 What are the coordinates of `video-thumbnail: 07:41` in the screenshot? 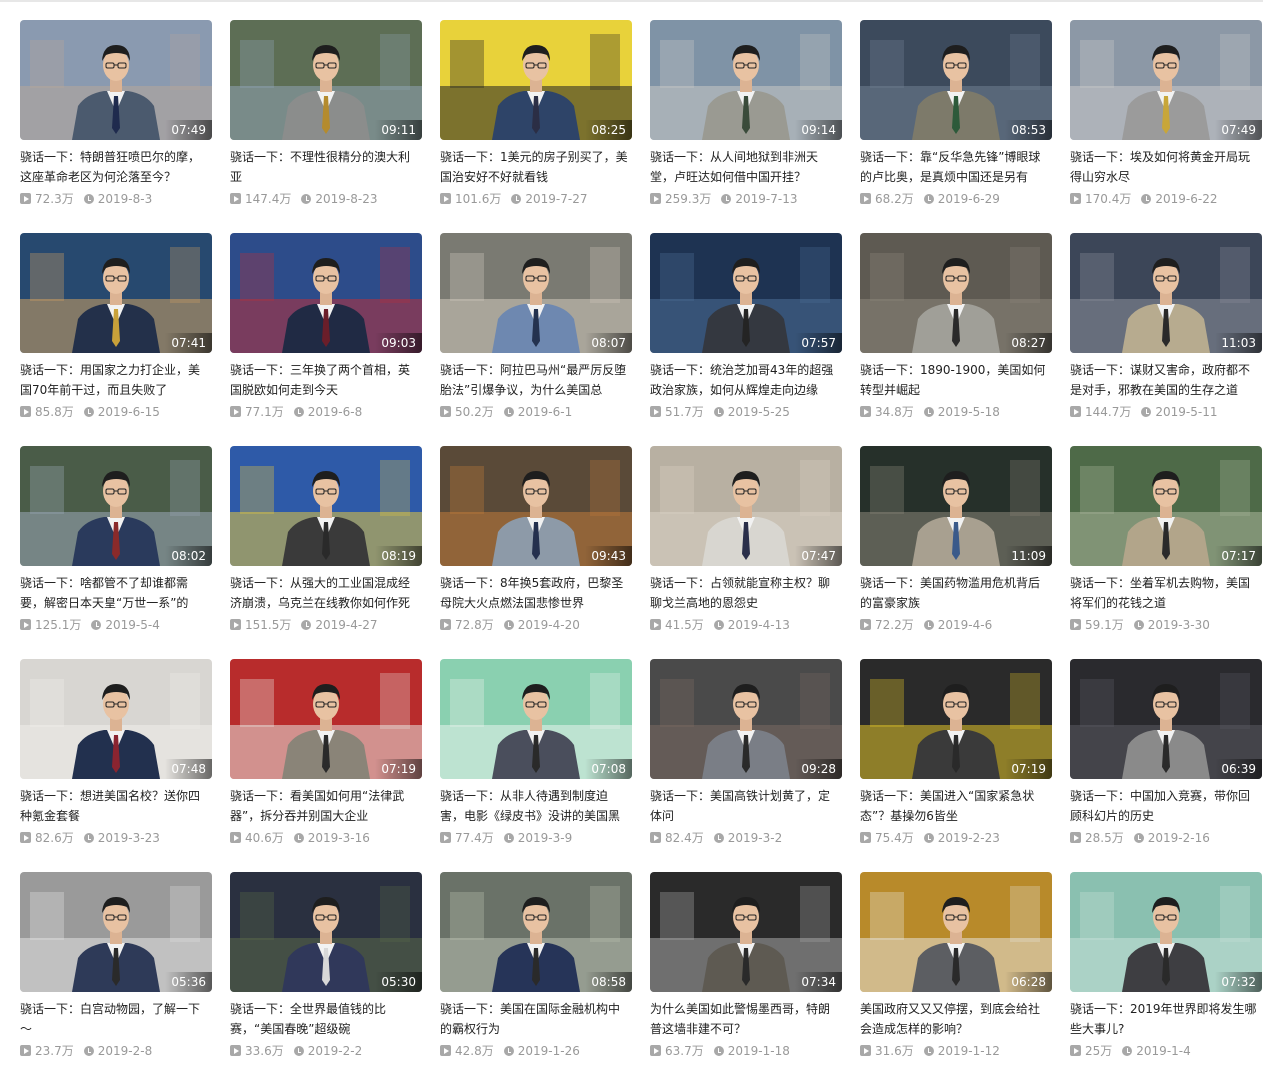 It's located at (116, 293).